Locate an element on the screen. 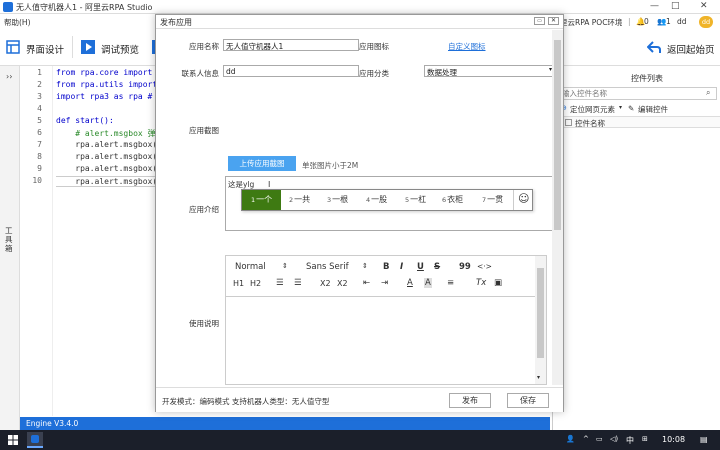 The width and height of the screenshot is (720, 450). dialog-scrollbar-thumb is located at coordinates (557, 135).